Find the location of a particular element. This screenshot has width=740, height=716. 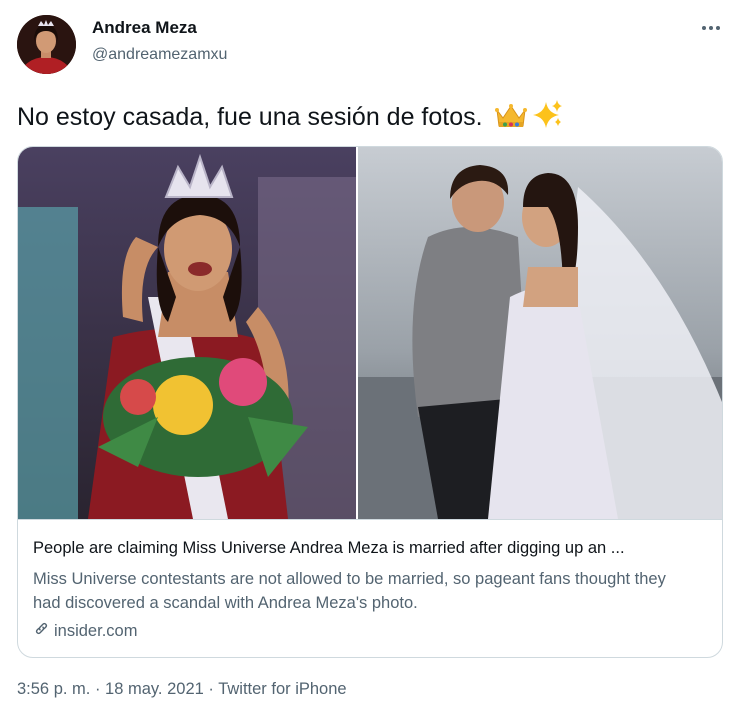

card-domain: insider.com is located at coordinates (85, 631).